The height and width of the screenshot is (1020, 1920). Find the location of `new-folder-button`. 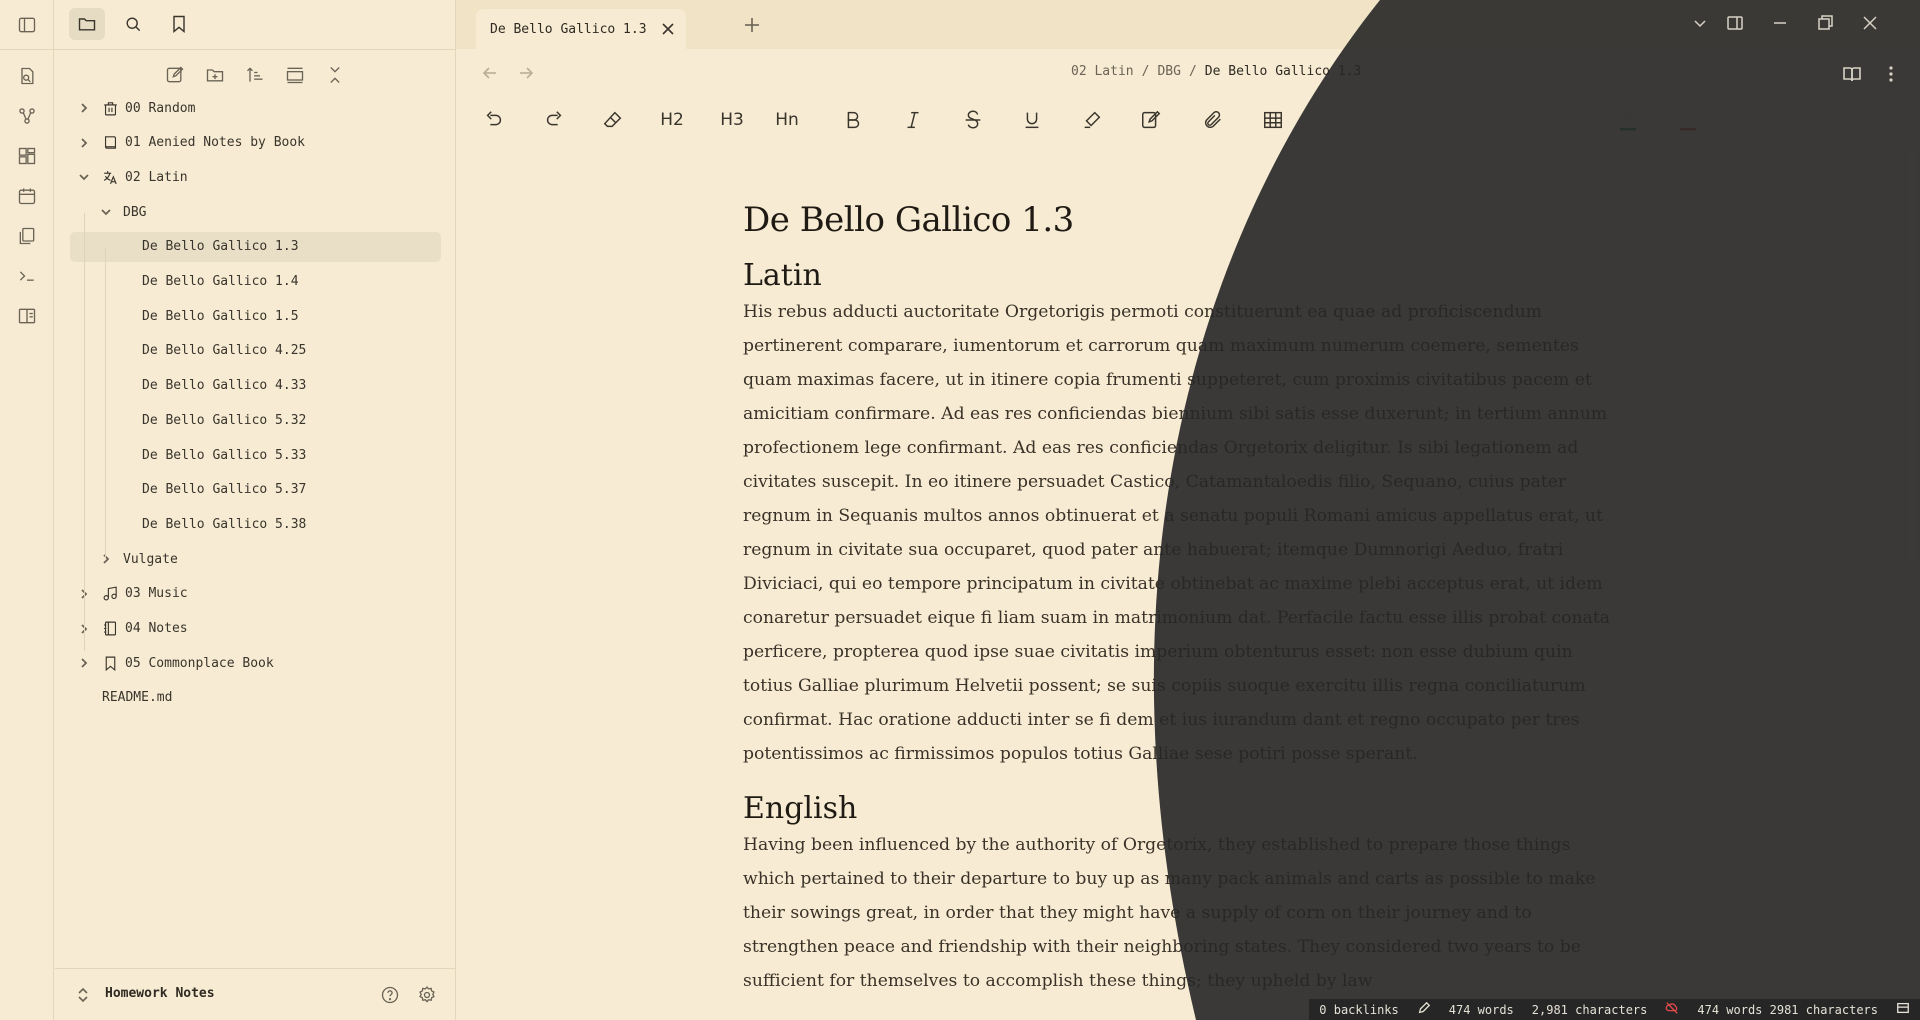

new-folder-button is located at coordinates (215, 75).